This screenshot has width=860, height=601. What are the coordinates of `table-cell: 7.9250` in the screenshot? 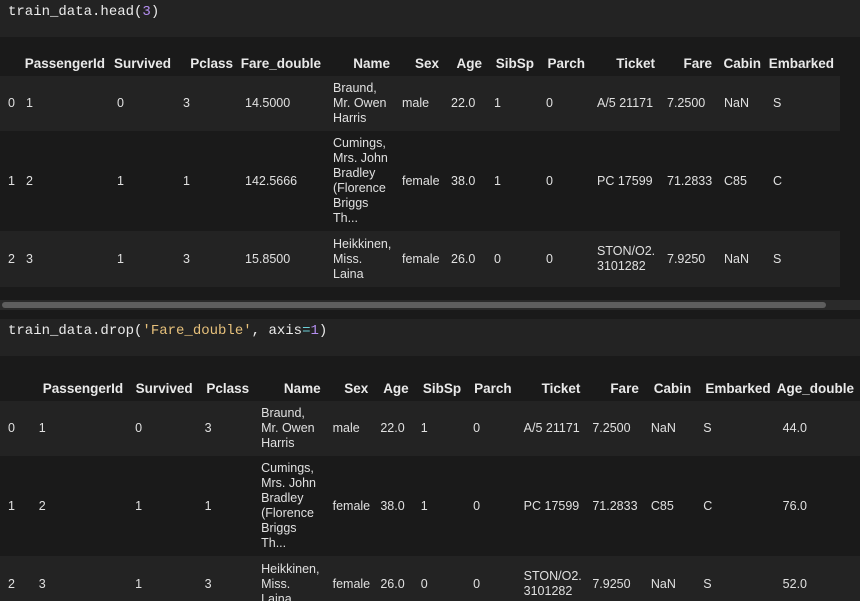 It's located at (611, 583).